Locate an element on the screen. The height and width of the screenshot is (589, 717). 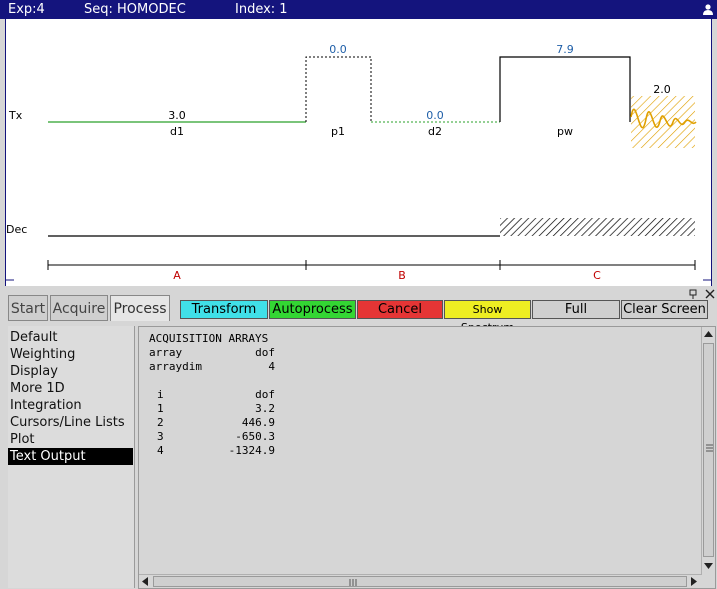
vertical-scroll-thumb is located at coordinates (708, 450).